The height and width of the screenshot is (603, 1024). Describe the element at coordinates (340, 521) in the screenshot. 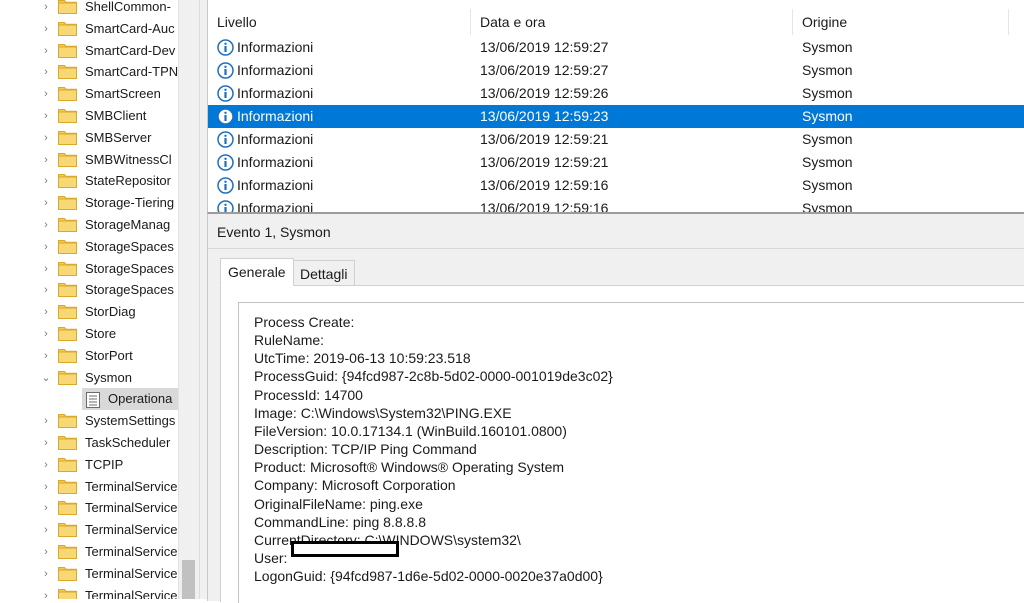

I see `event-message-line: CommandLine: ping 8.8.8.8` at that location.